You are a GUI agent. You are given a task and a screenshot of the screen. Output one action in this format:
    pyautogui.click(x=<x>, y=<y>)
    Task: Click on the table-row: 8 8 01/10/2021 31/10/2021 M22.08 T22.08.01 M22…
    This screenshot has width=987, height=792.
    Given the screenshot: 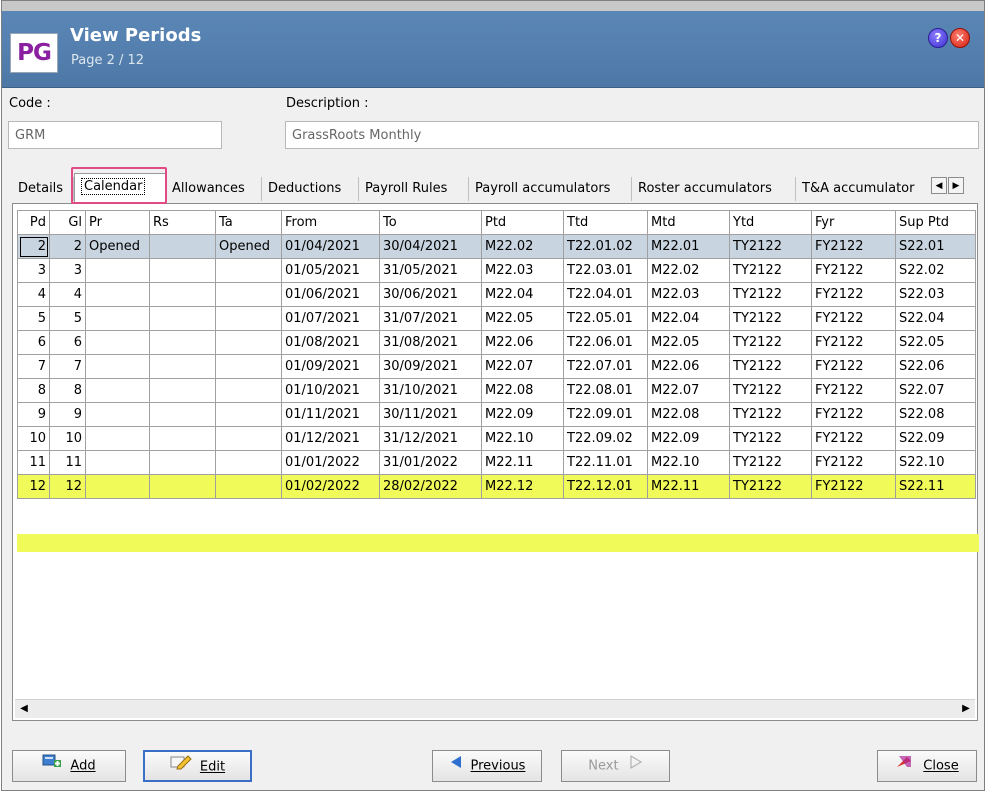 What is the action you would take?
    pyautogui.click(x=496, y=390)
    